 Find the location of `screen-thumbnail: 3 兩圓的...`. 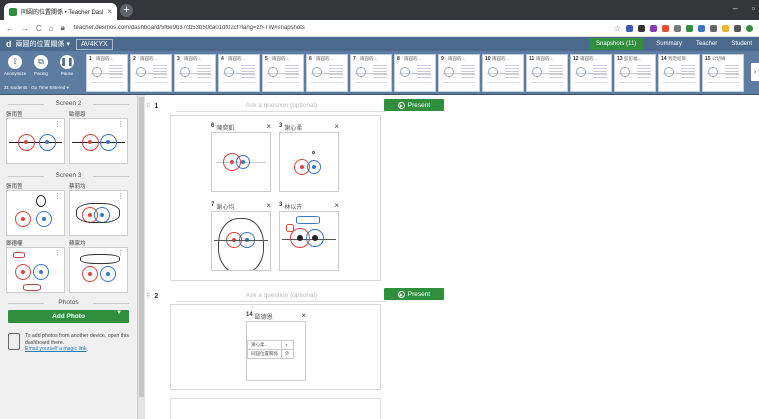

screen-thumbnail: 3 兩圓的... is located at coordinates (195, 73).